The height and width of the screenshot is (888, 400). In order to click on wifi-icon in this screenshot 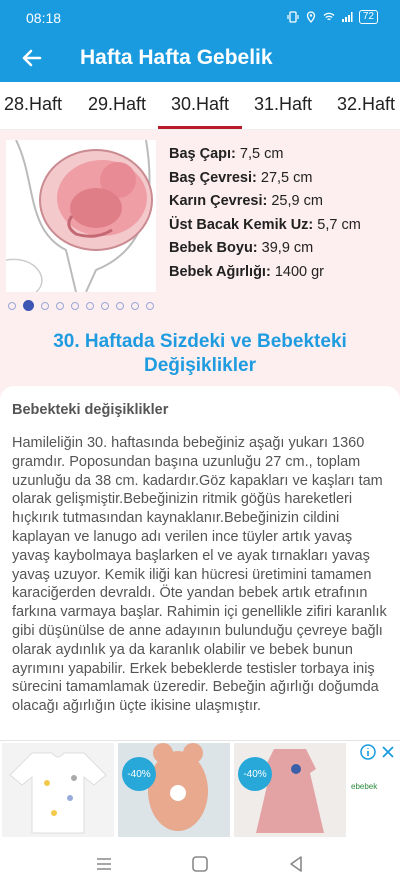, I will do `click(329, 16)`.